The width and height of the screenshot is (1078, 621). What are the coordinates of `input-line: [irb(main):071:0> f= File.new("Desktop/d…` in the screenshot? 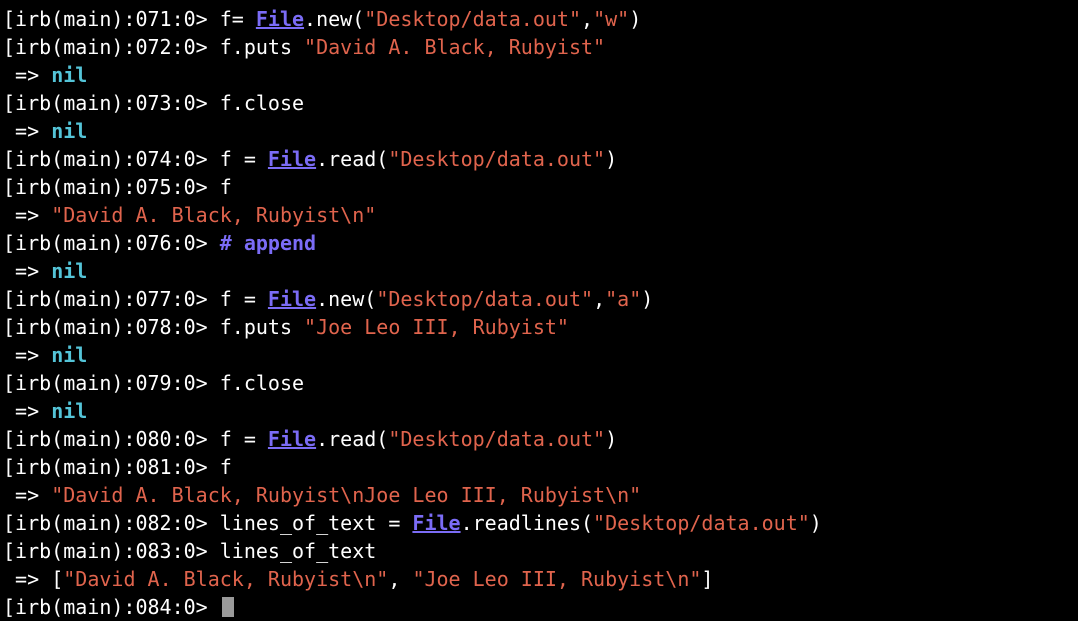 It's located at (539, 19).